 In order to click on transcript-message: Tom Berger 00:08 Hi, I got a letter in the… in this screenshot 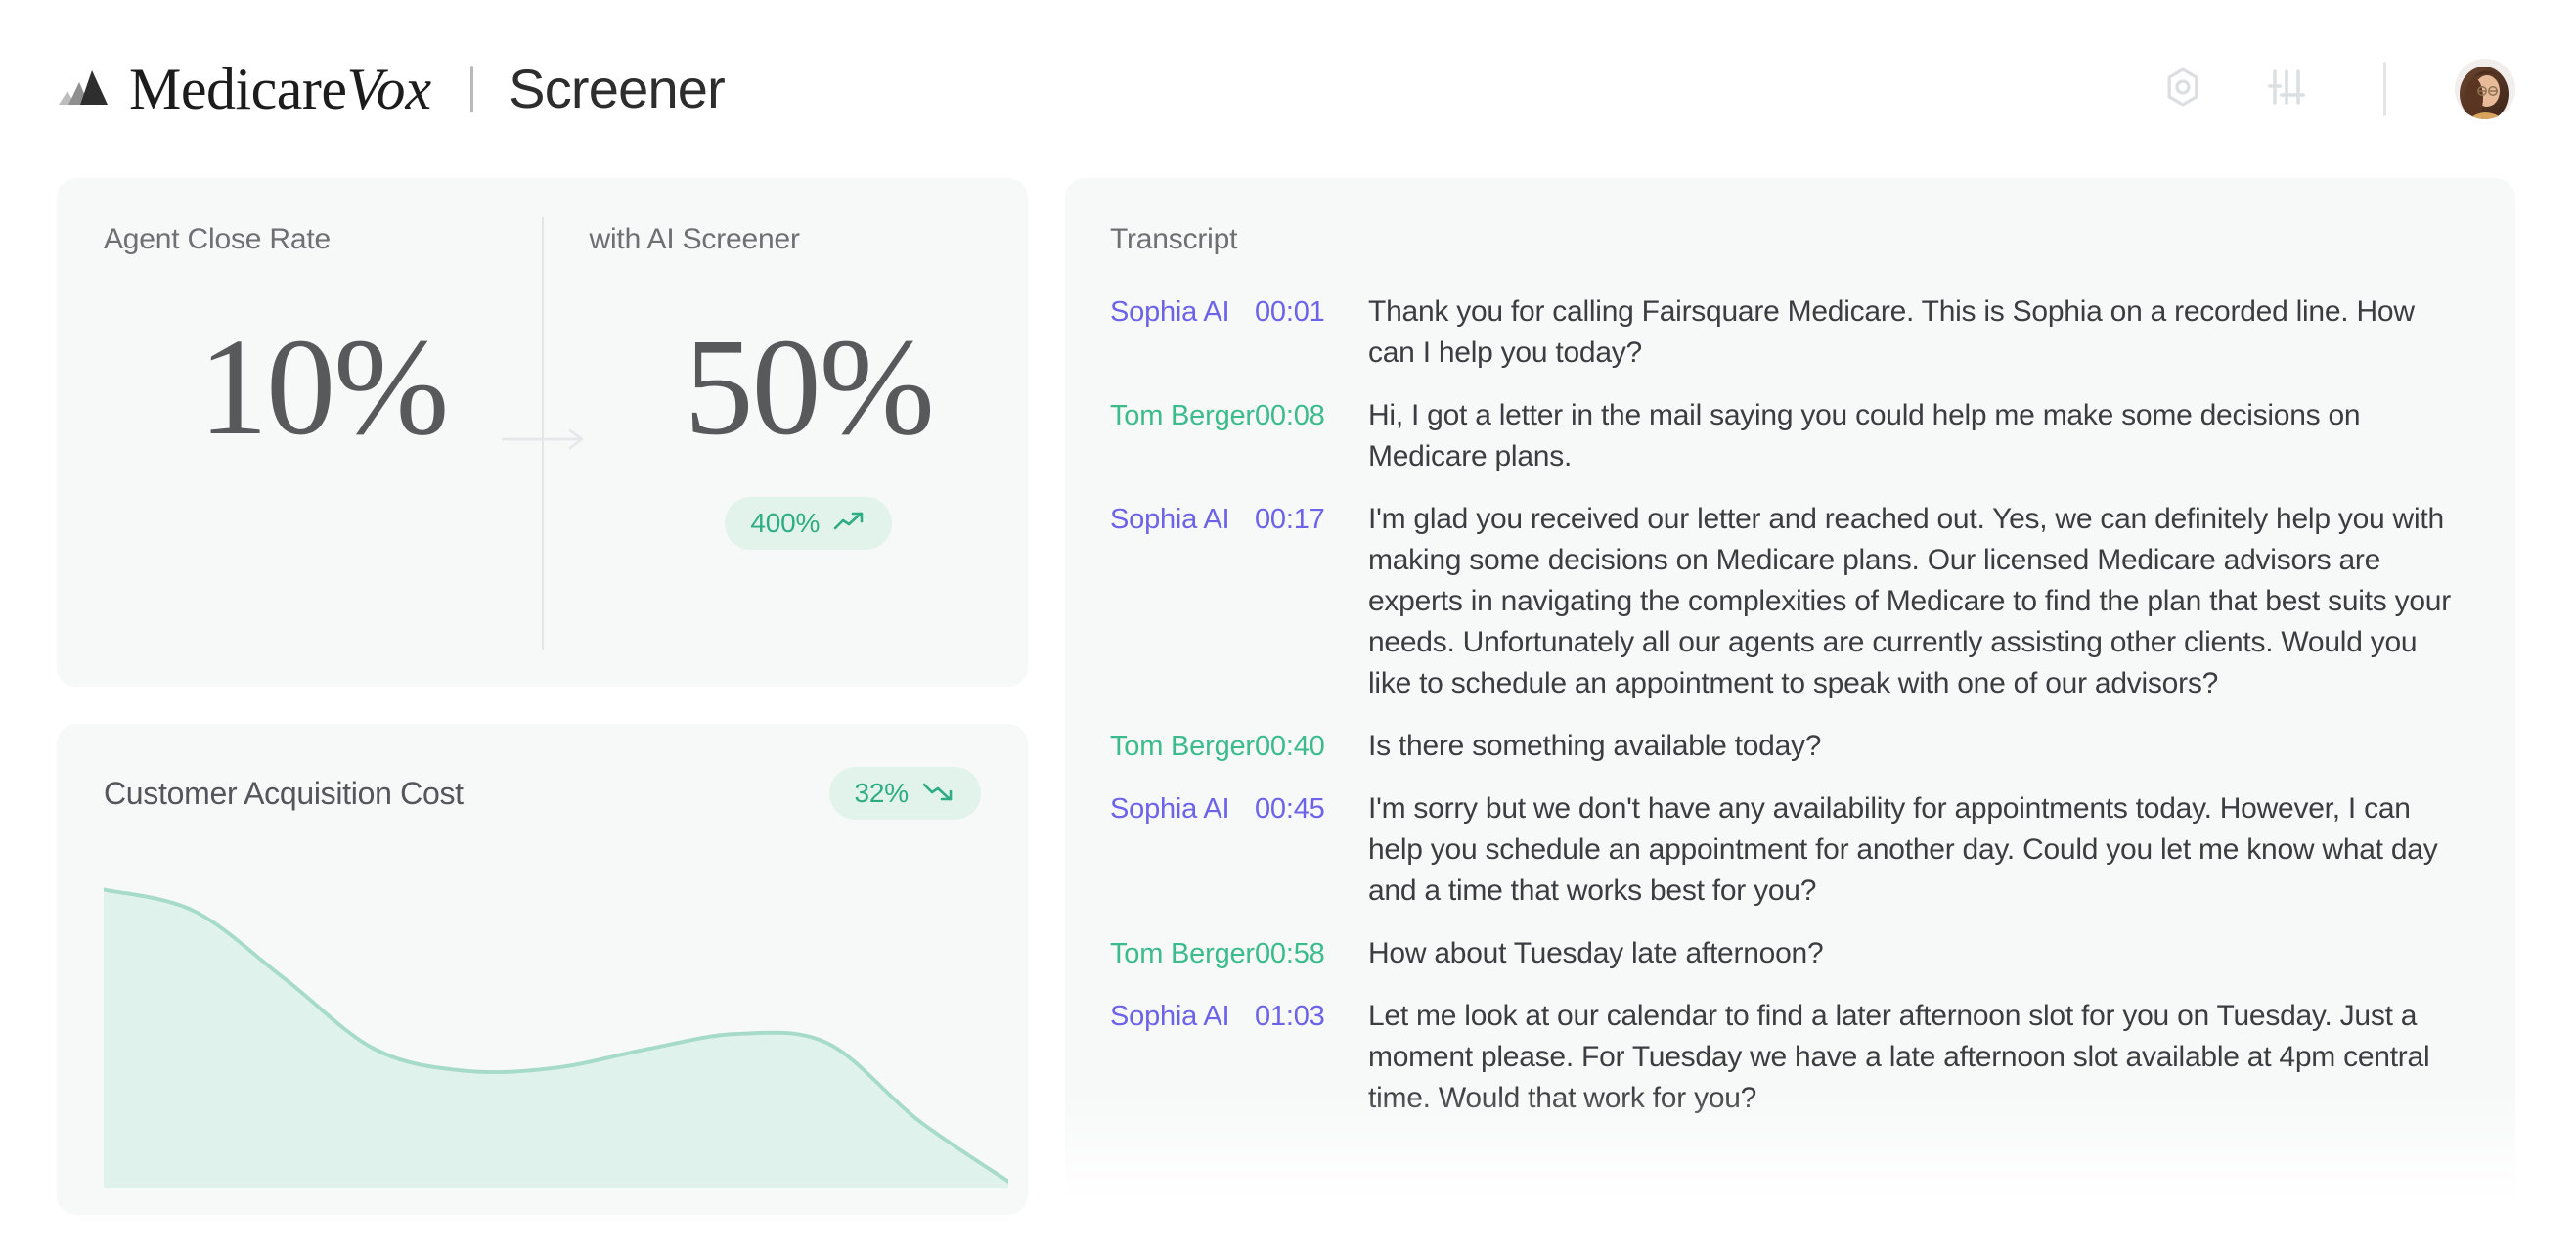, I will do `click(1785, 436)`.